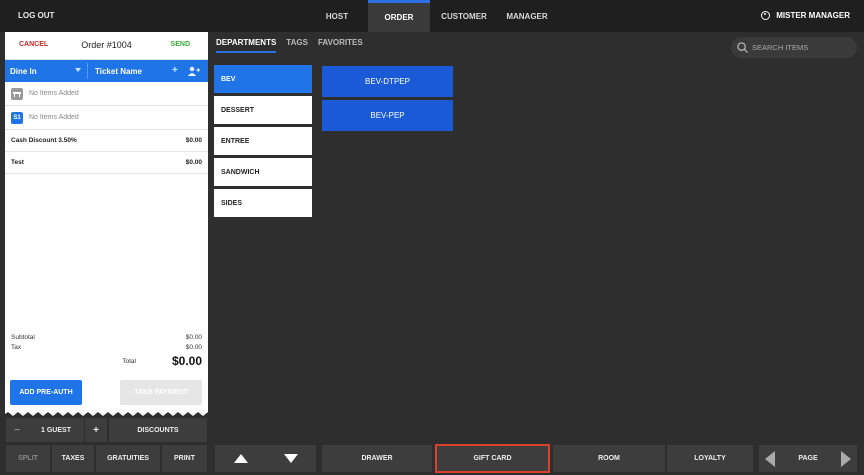 The height and width of the screenshot is (475, 864). Describe the element at coordinates (16, 347) in the screenshot. I see `tax-label: Tax` at that location.